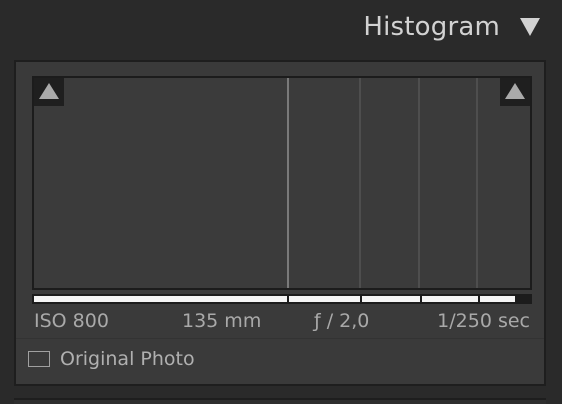 This screenshot has height=404, width=562. I want to click on tone-zone-bar, so click(282, 299).